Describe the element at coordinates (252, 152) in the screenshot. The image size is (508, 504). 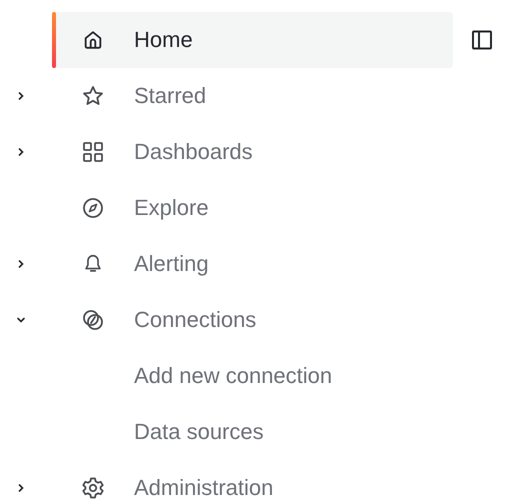
I see `nav-item: Dashboards` at that location.